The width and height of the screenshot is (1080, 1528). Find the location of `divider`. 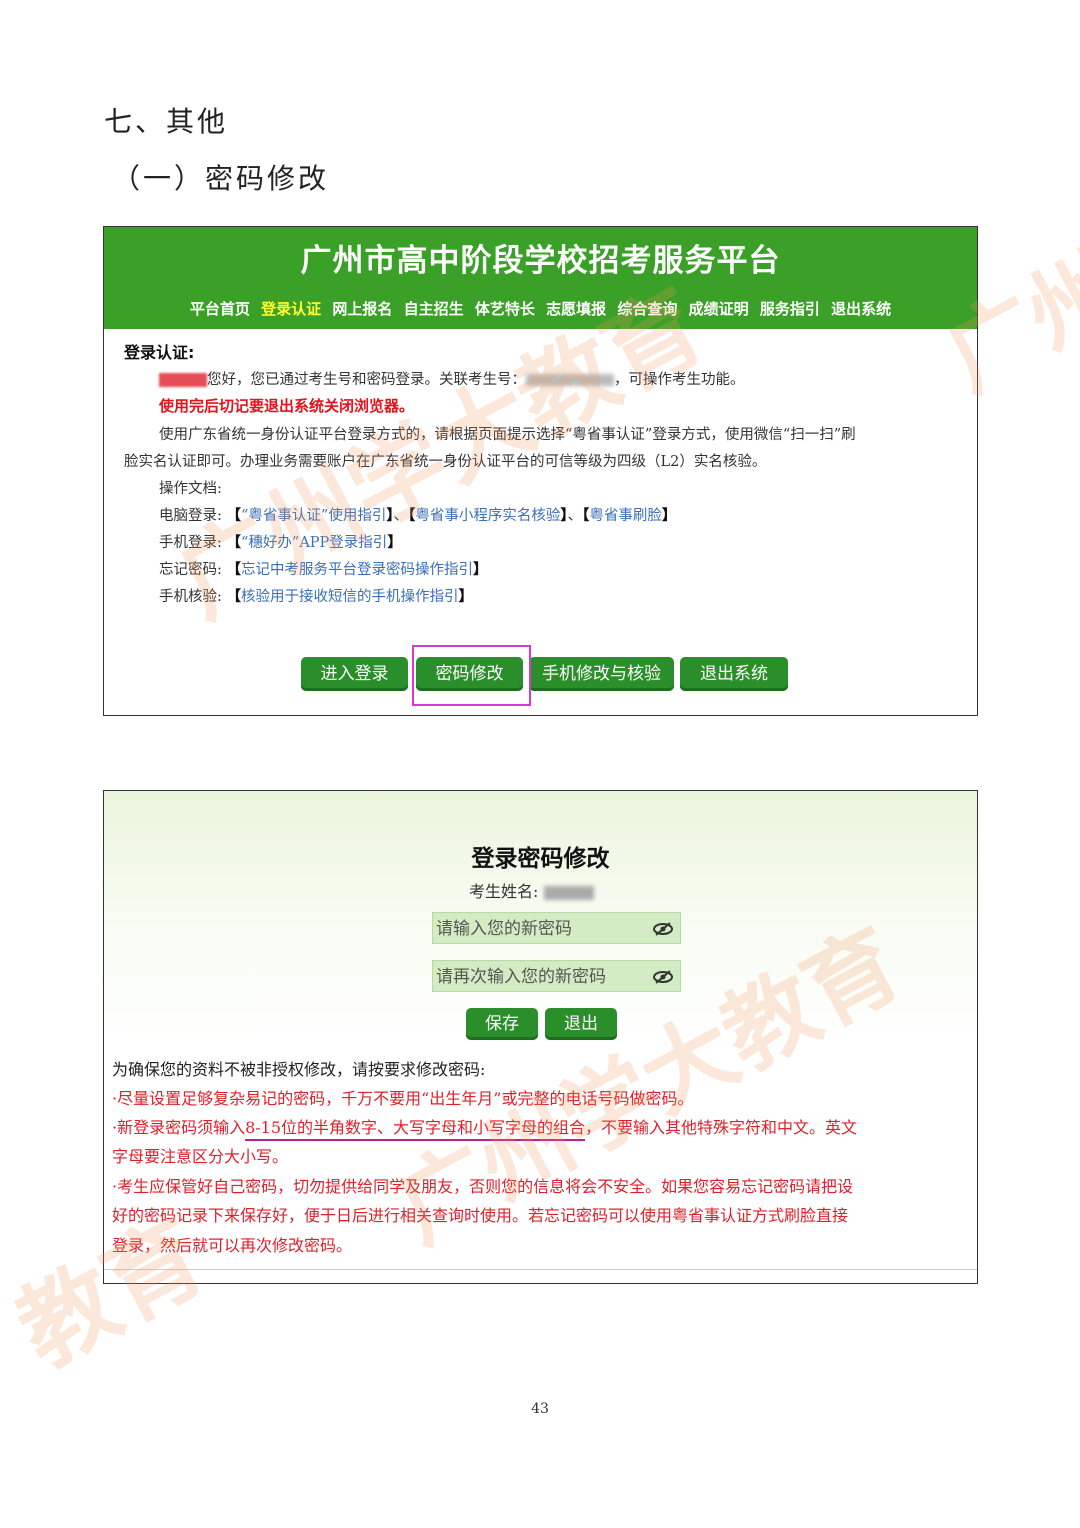

divider is located at coordinates (540, 1269).